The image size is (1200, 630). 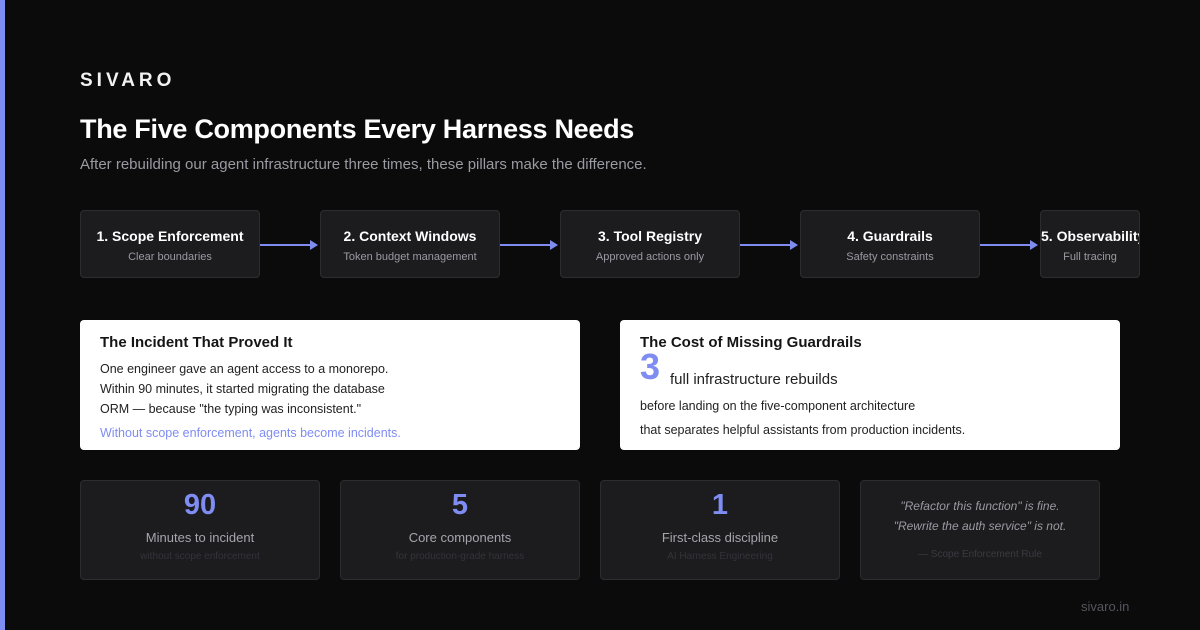 I want to click on step-tool-registry: 3. Tool Registry Approved actions only, so click(x=650, y=244).